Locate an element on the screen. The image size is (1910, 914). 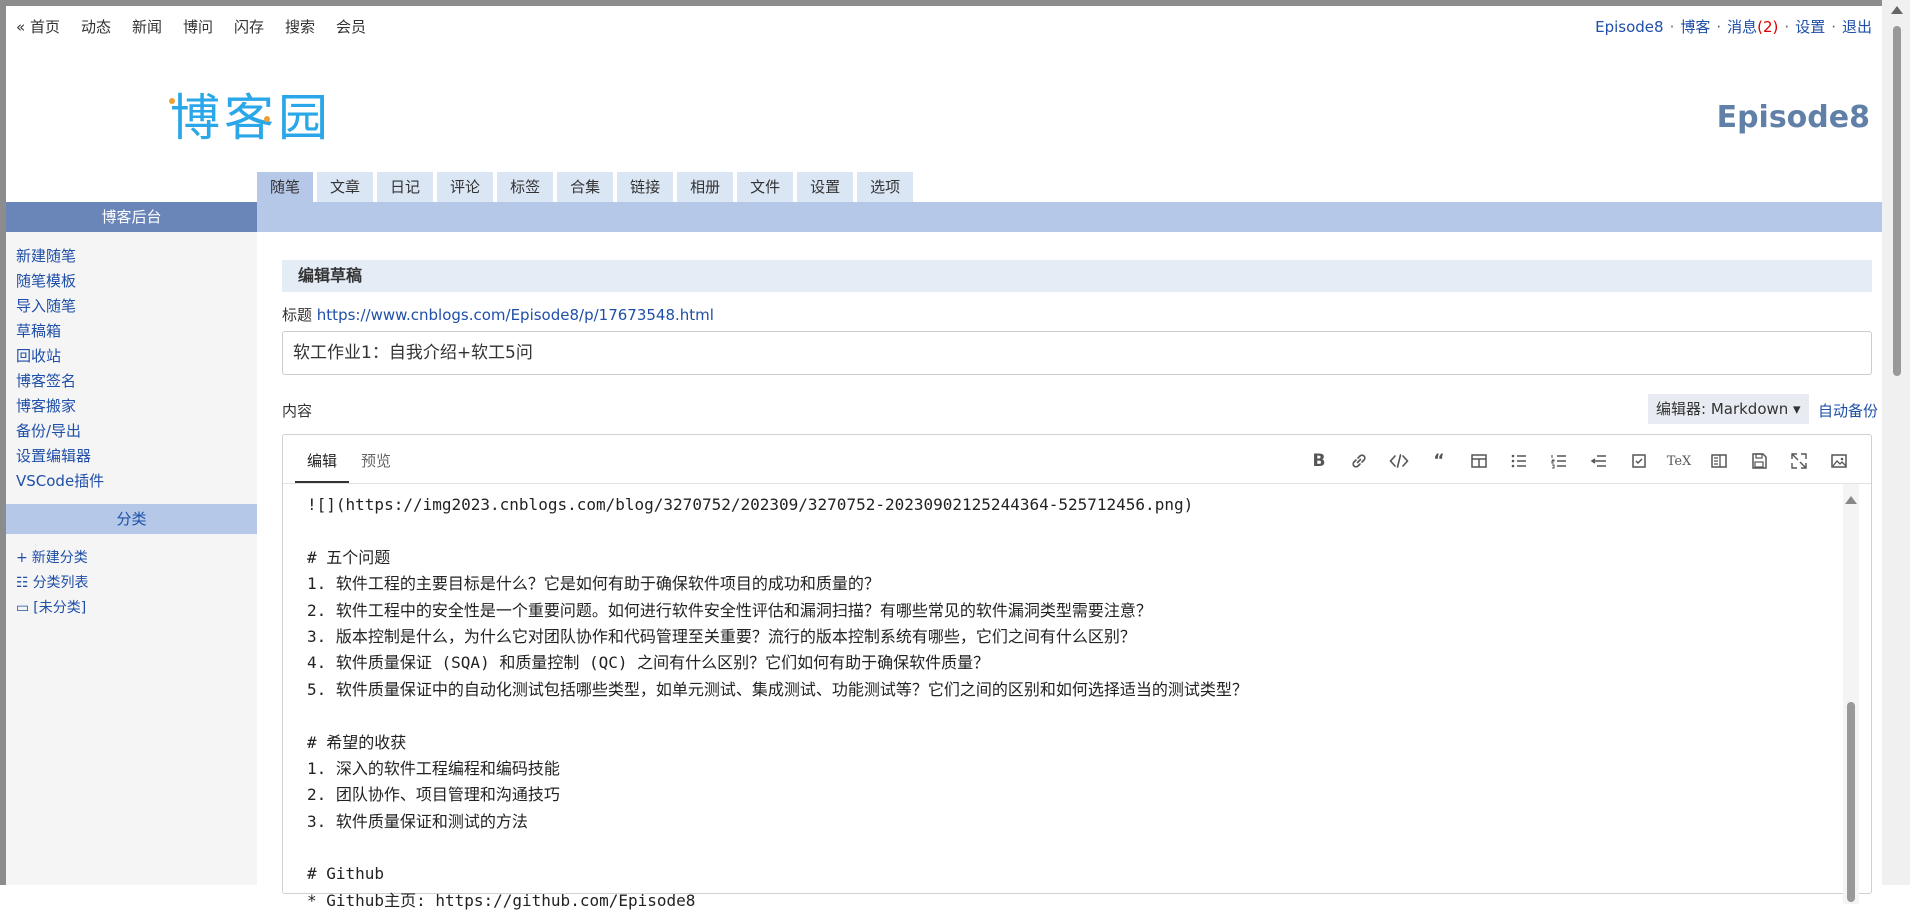
image-icon is located at coordinates (1839, 461).